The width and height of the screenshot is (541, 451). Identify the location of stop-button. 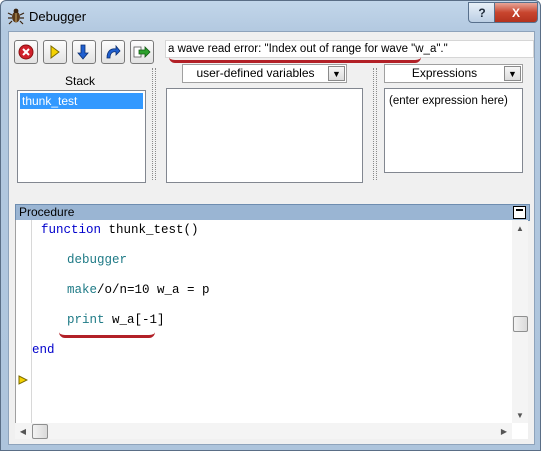
(26, 52).